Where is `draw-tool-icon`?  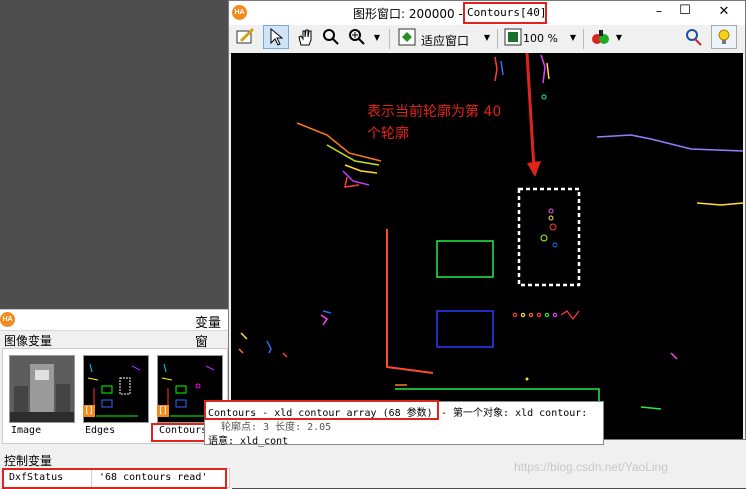
draw-tool-icon is located at coordinates (245, 37).